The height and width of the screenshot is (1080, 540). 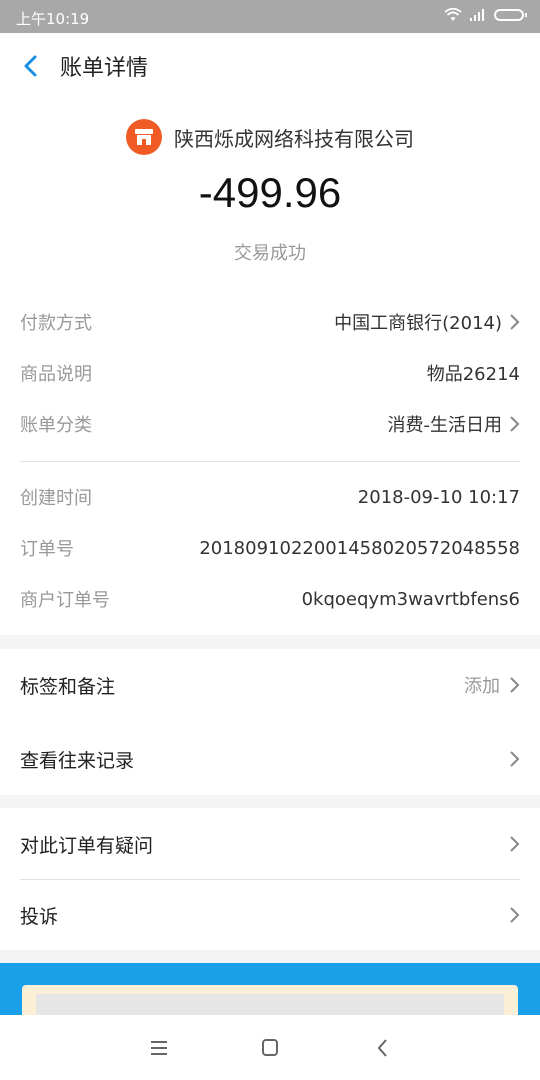 I want to click on app-header: 账单详情, so click(x=270, y=66).